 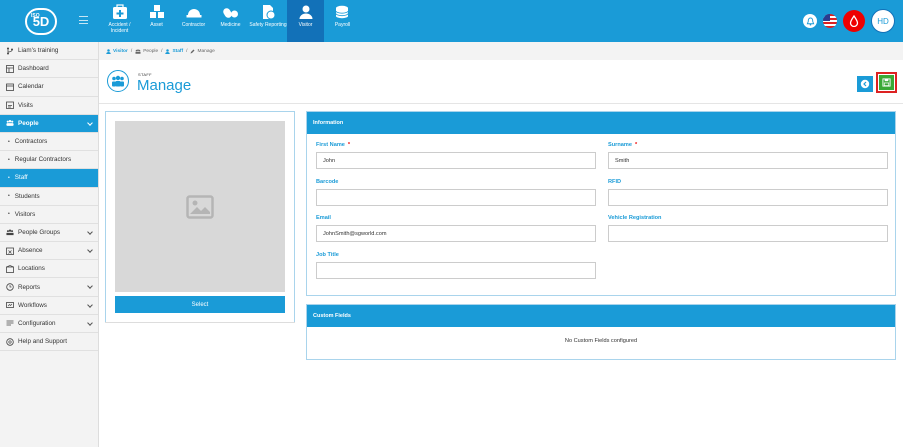 I want to click on job-title-label: Job Title, so click(x=327, y=255).